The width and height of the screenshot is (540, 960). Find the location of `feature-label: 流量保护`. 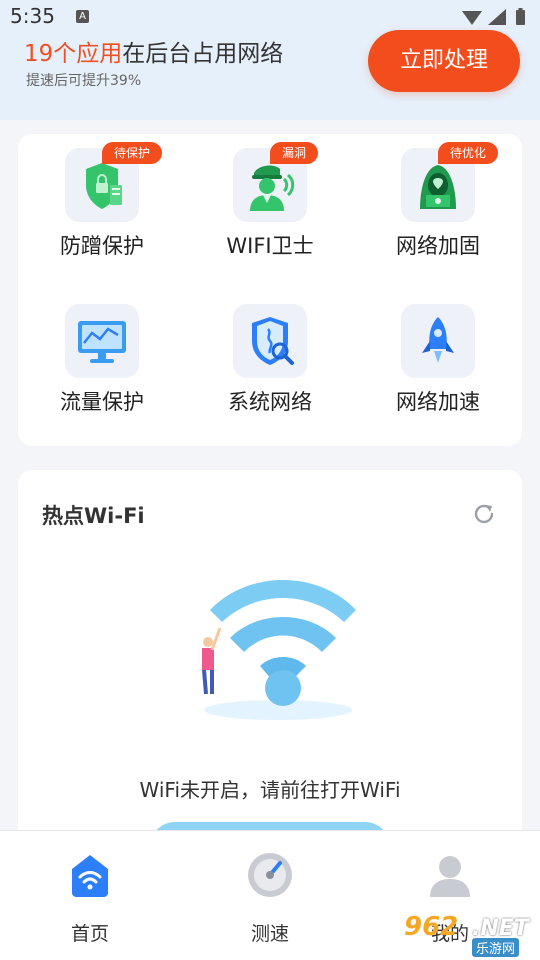

feature-label: 流量保护 is located at coordinates (102, 402).